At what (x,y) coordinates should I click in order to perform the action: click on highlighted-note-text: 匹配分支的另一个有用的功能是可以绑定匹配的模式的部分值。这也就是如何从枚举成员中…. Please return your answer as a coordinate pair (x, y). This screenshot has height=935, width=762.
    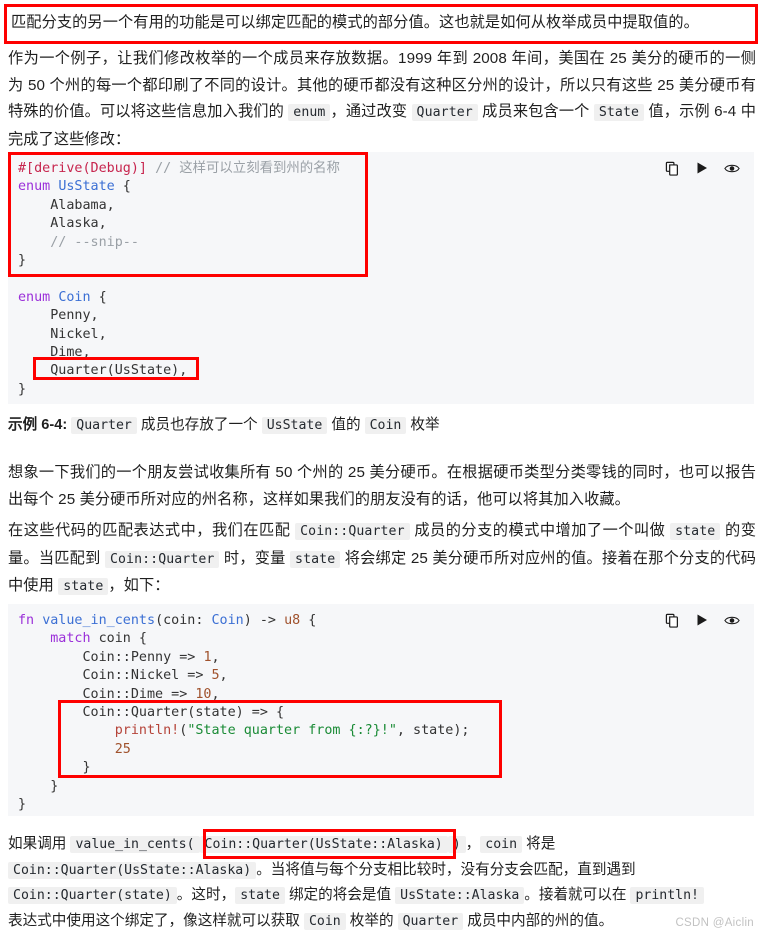
    Looking at the image, I should click on (355, 22).